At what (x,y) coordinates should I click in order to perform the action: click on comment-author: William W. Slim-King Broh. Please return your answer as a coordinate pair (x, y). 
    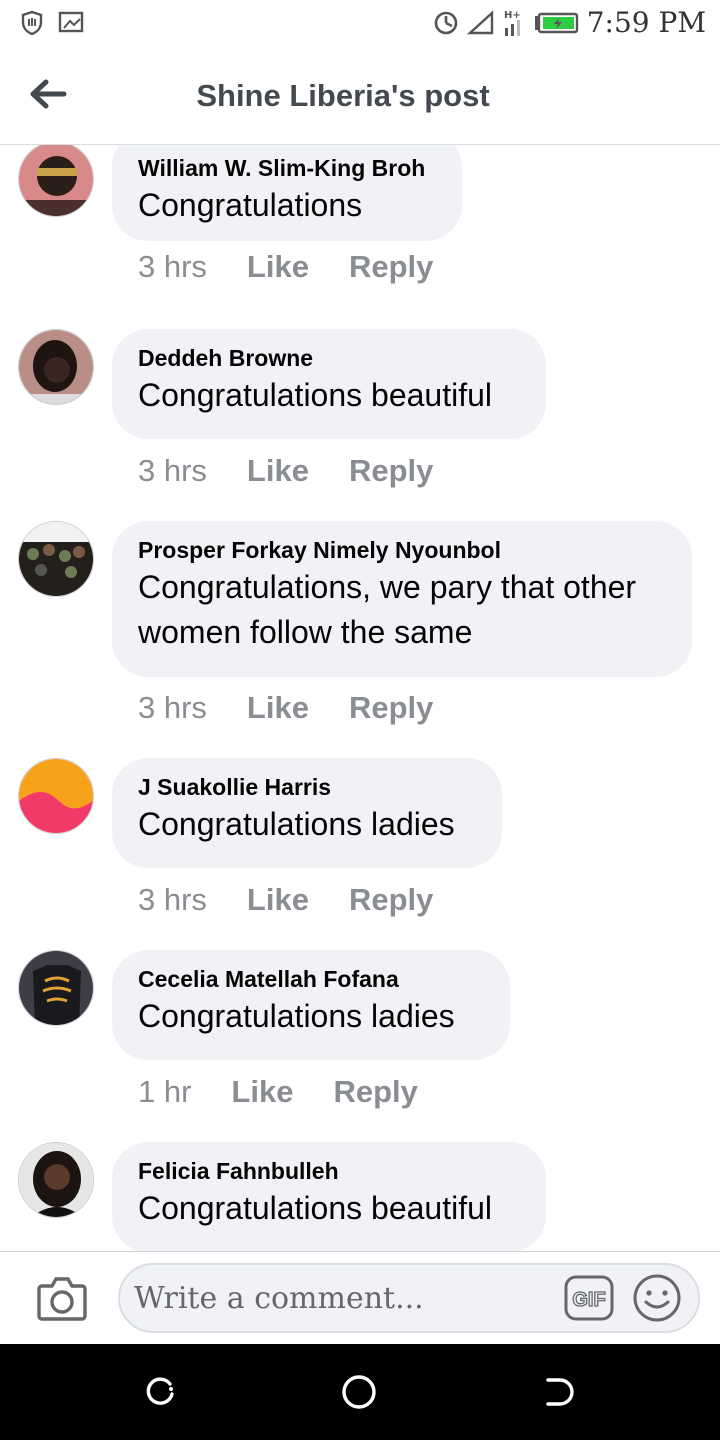
    Looking at the image, I should click on (287, 168).